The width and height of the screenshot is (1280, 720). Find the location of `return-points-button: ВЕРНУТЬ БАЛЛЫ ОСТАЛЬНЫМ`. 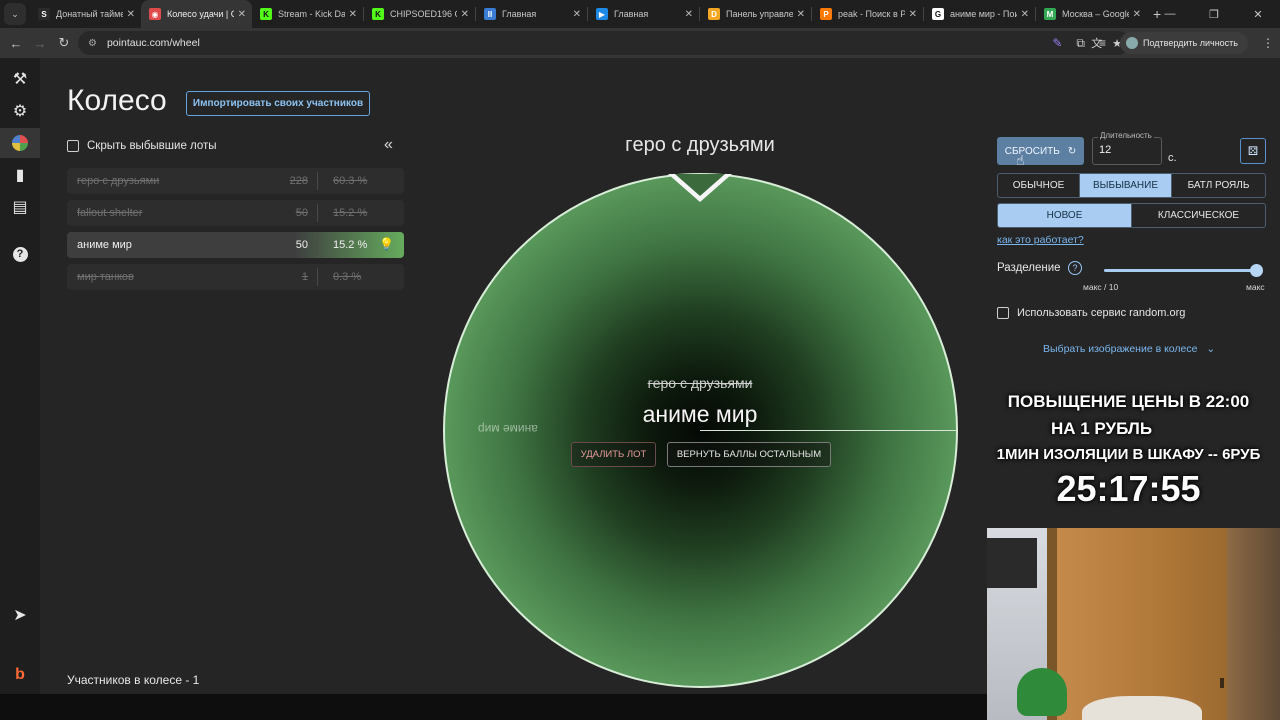

return-points-button: ВЕРНУТЬ БАЛЛЫ ОСТАЛЬНЫМ is located at coordinates (749, 454).